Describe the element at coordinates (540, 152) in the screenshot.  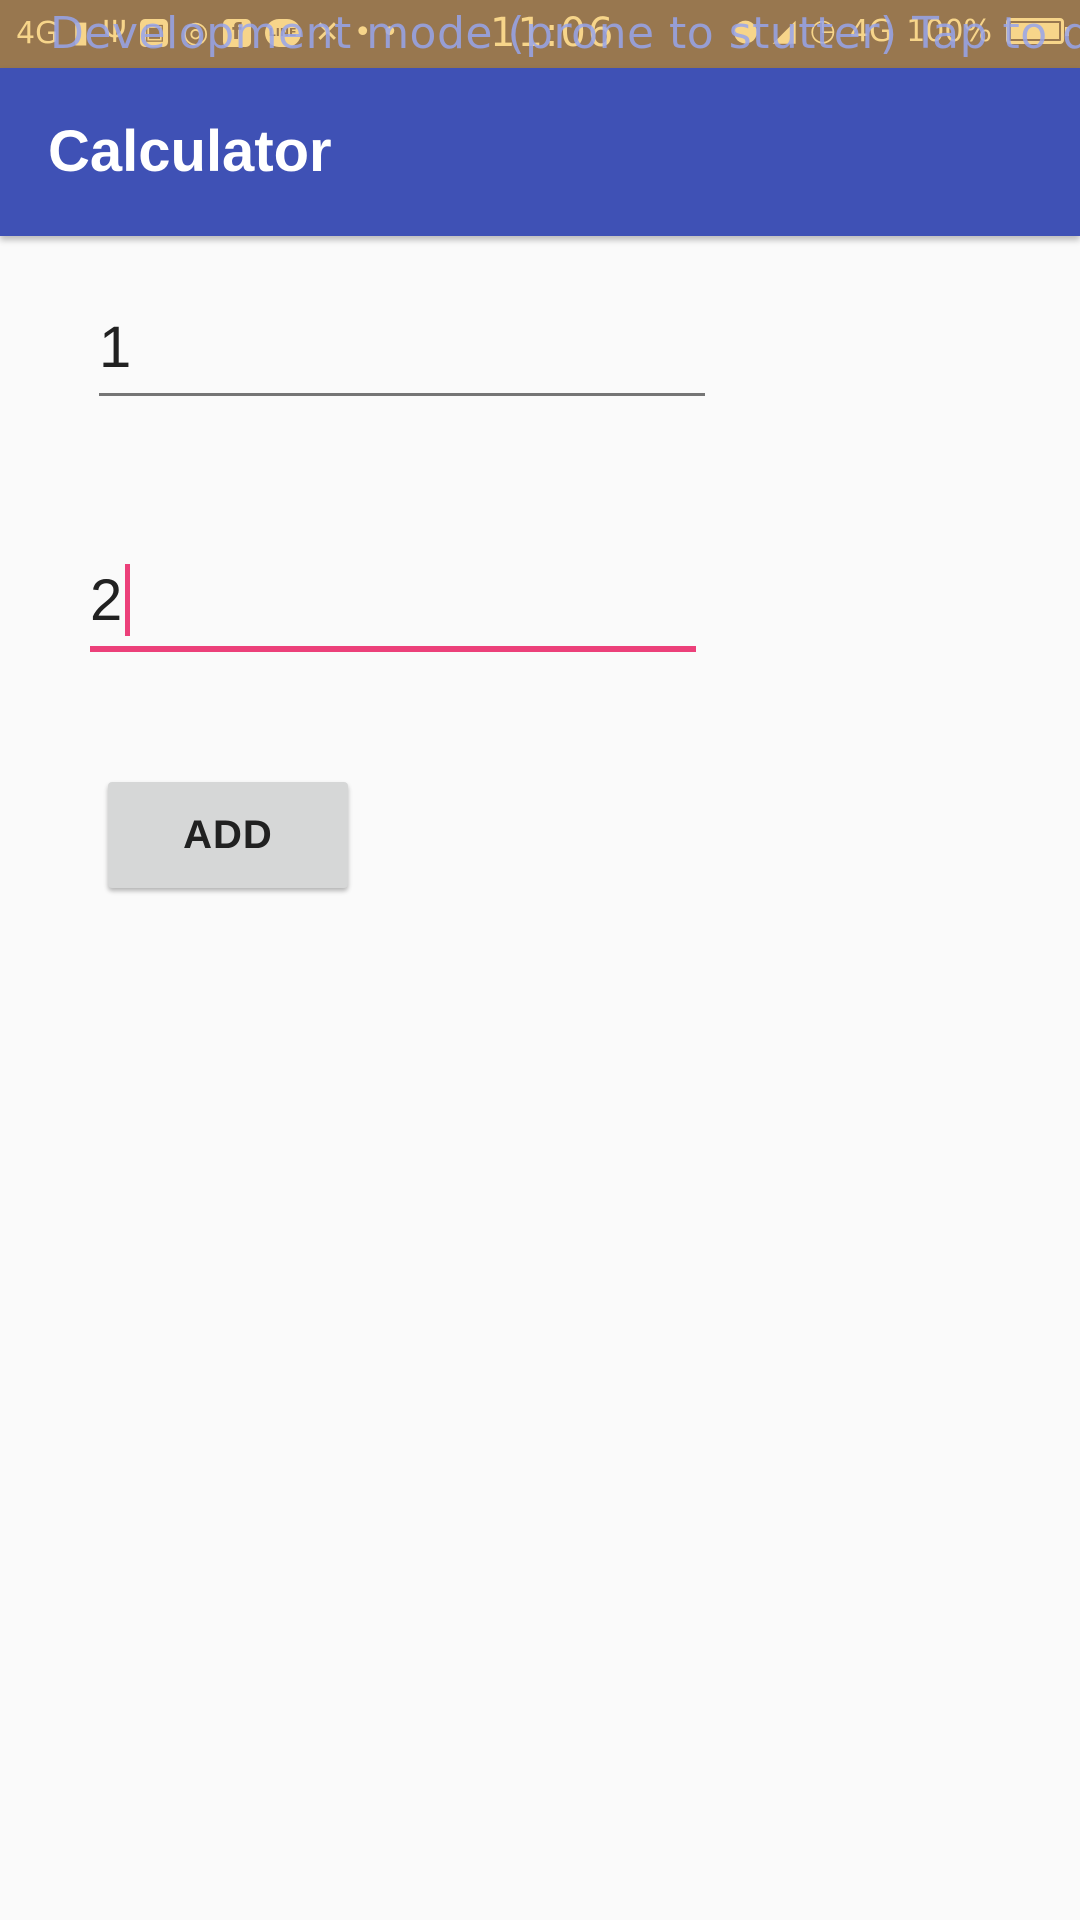
I see `app-bar: Calculator` at that location.